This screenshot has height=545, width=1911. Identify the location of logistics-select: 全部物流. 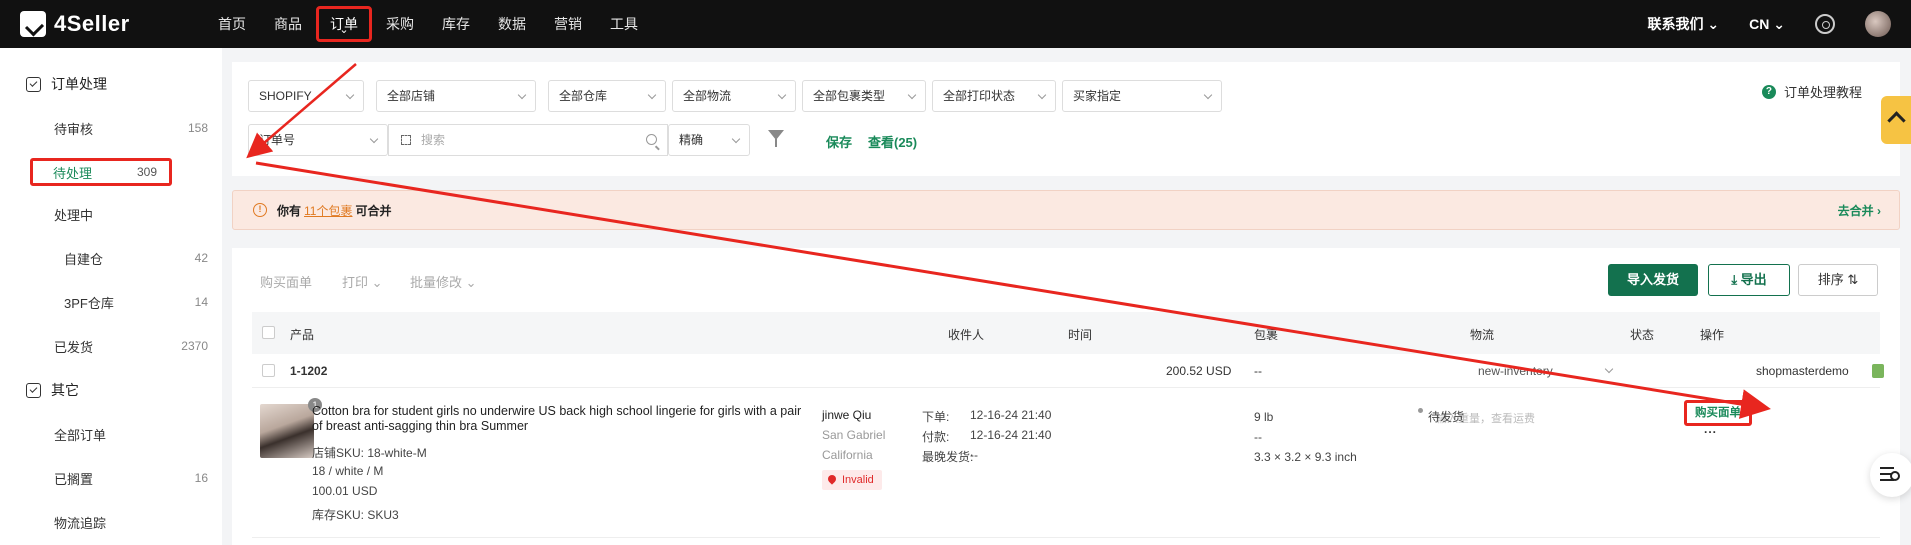
(734, 96).